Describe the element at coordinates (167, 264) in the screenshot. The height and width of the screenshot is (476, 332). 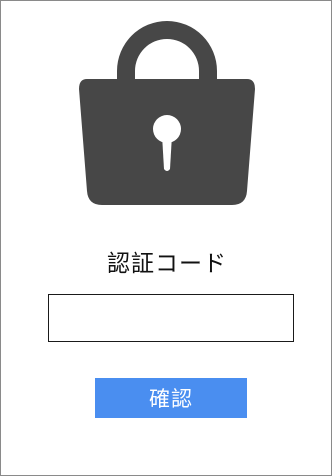
I see `auth-code-title: 認証コード` at that location.